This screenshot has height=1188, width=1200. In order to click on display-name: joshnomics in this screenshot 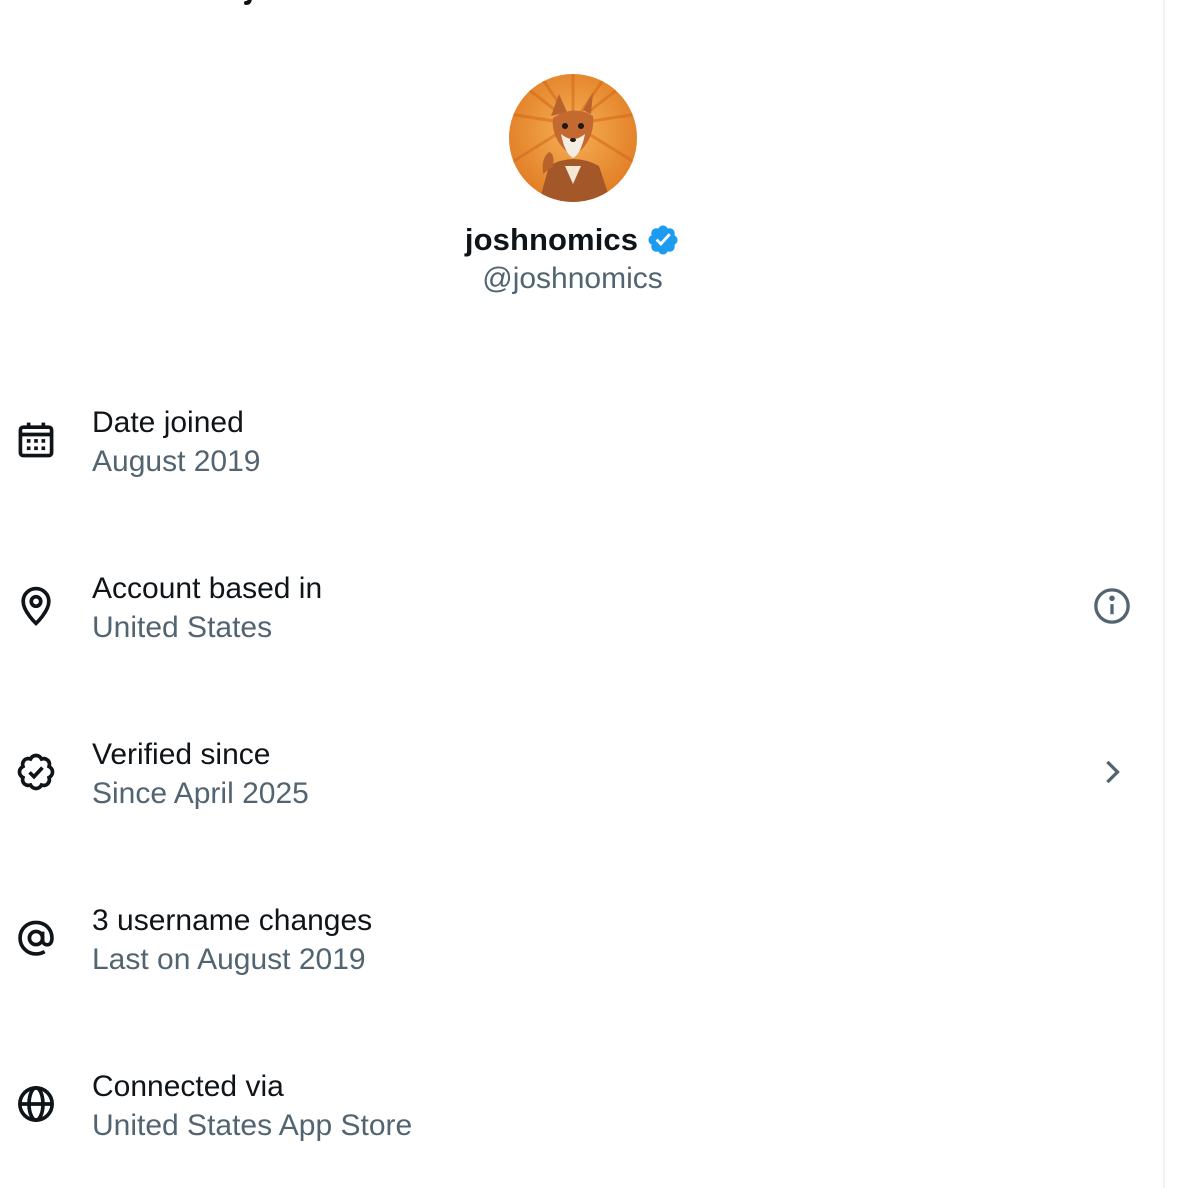, I will do `click(551, 239)`.